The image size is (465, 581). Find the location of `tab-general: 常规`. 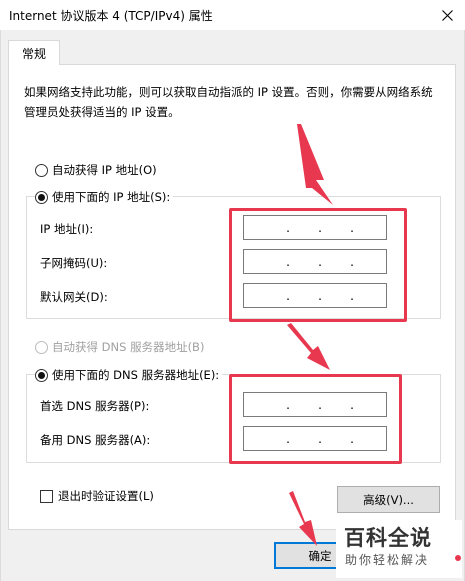

tab-general: 常规 is located at coordinates (34, 52).